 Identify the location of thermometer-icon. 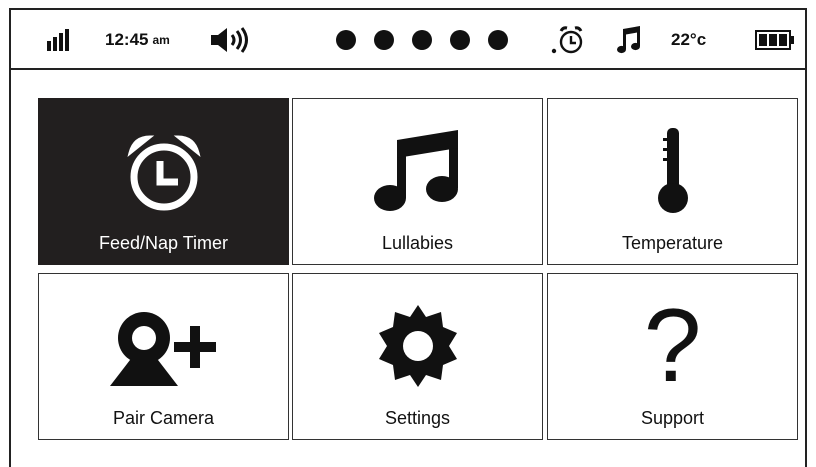
(672, 171).